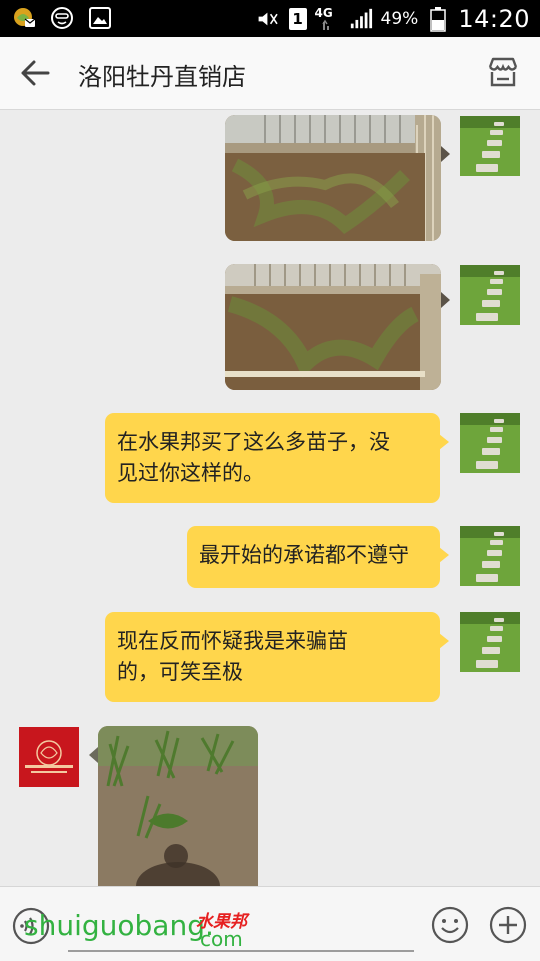  I want to click on battery-percent: 49%, so click(399, 18).